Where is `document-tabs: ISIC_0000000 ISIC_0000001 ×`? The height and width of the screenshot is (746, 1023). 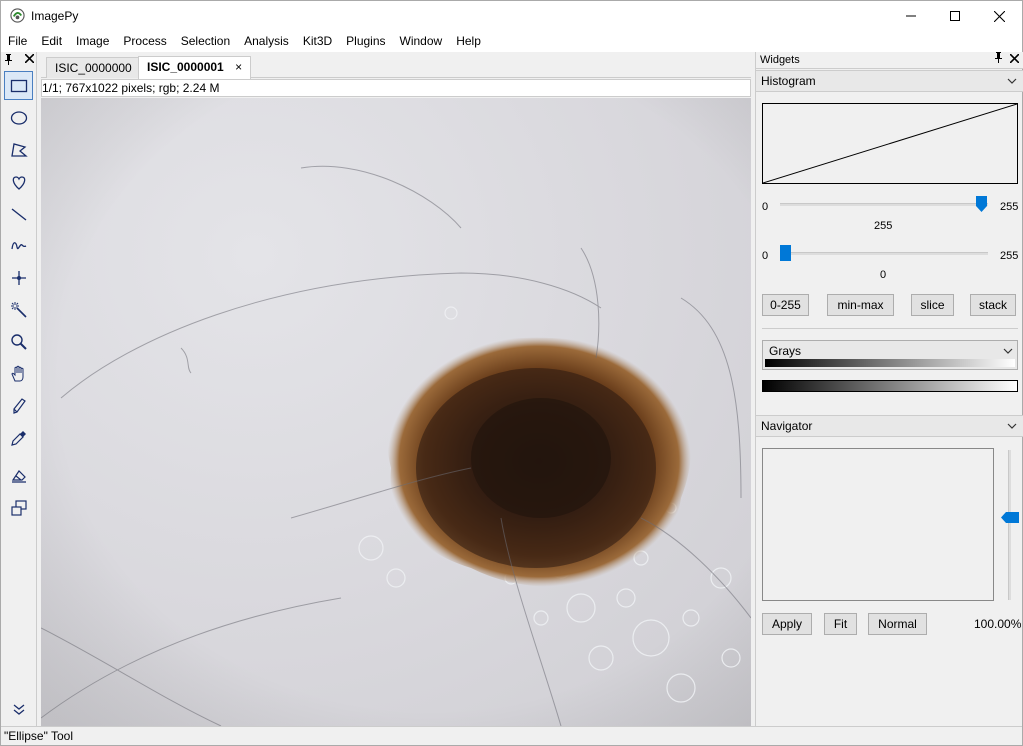
document-tabs: ISIC_0000000 ISIC_0000001 × is located at coordinates (396, 66).